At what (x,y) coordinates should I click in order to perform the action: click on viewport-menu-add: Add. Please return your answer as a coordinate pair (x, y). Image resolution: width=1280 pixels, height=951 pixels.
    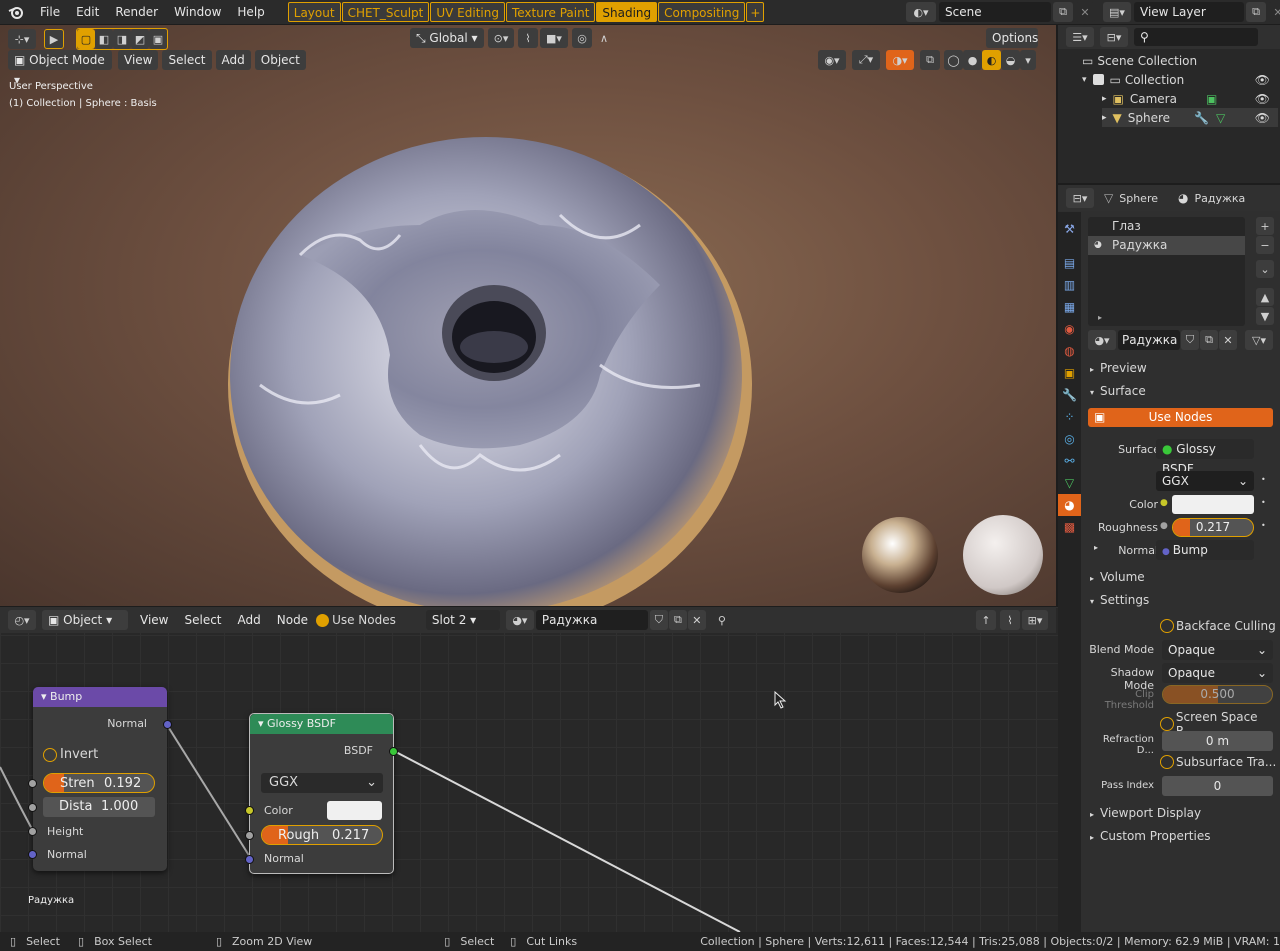
    Looking at the image, I should click on (233, 60).